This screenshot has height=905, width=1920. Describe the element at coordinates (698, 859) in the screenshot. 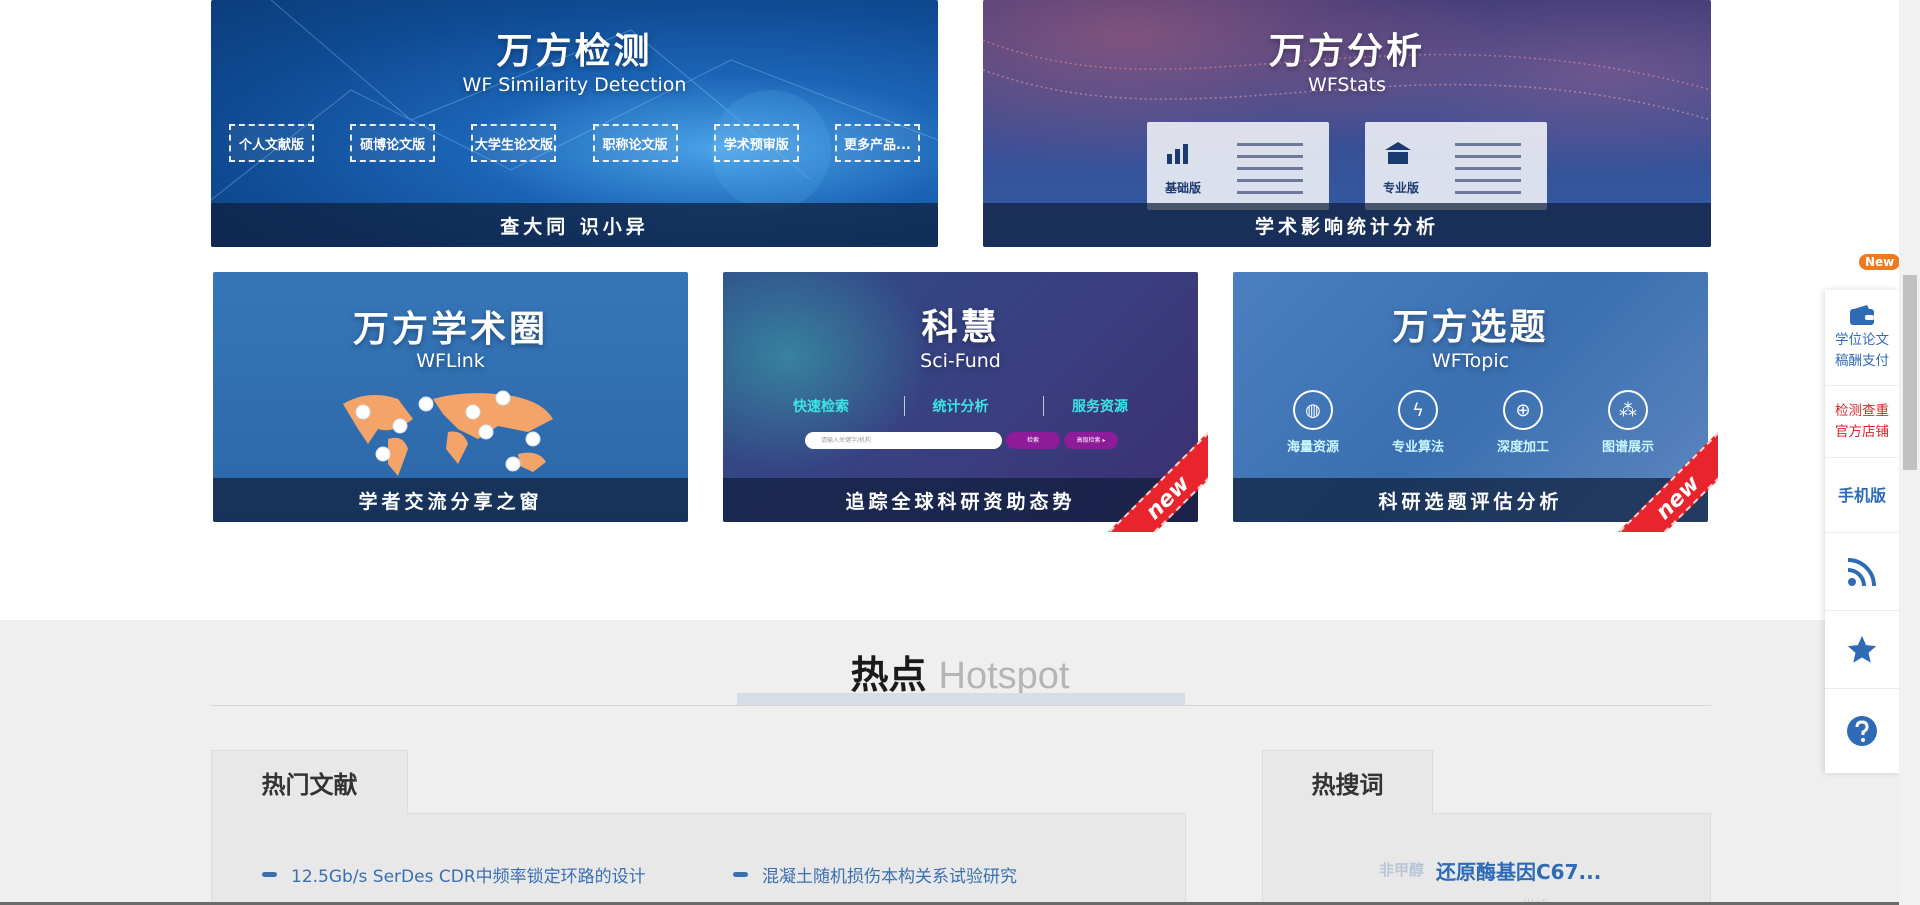

I see `hot-docs-panel` at that location.